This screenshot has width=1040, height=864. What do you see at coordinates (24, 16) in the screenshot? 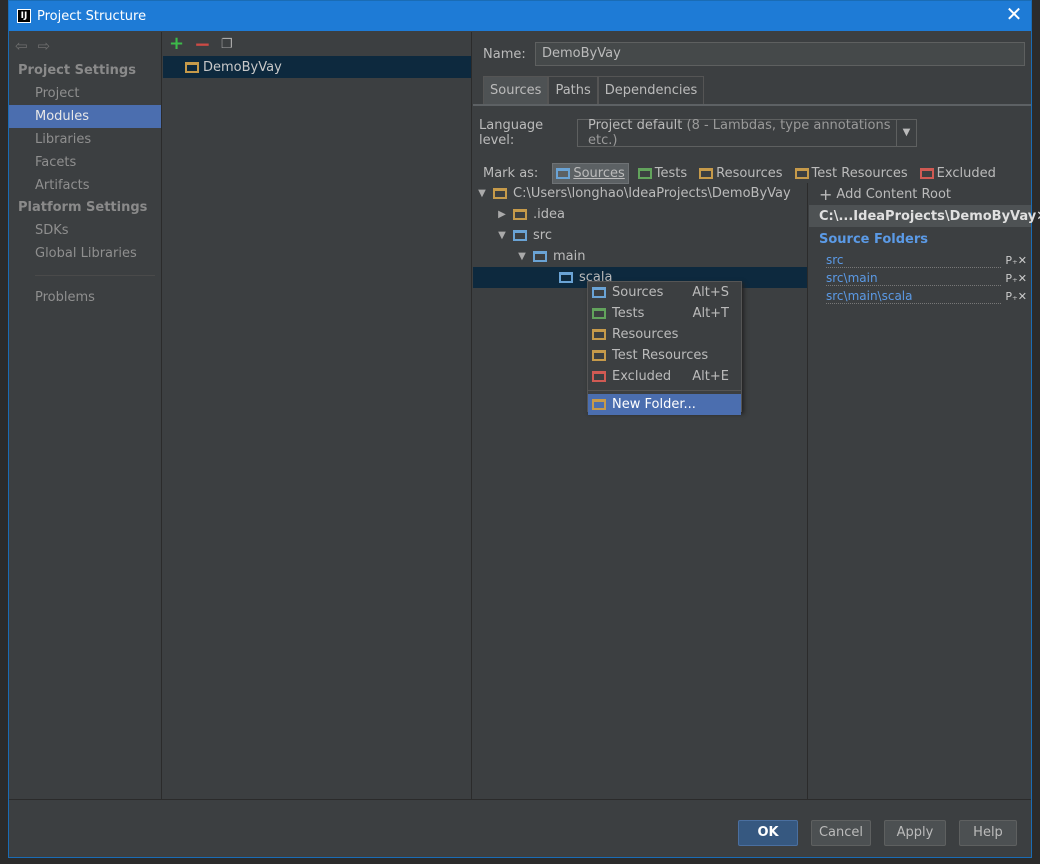
I see `intellij-icon: IJ` at bounding box center [24, 16].